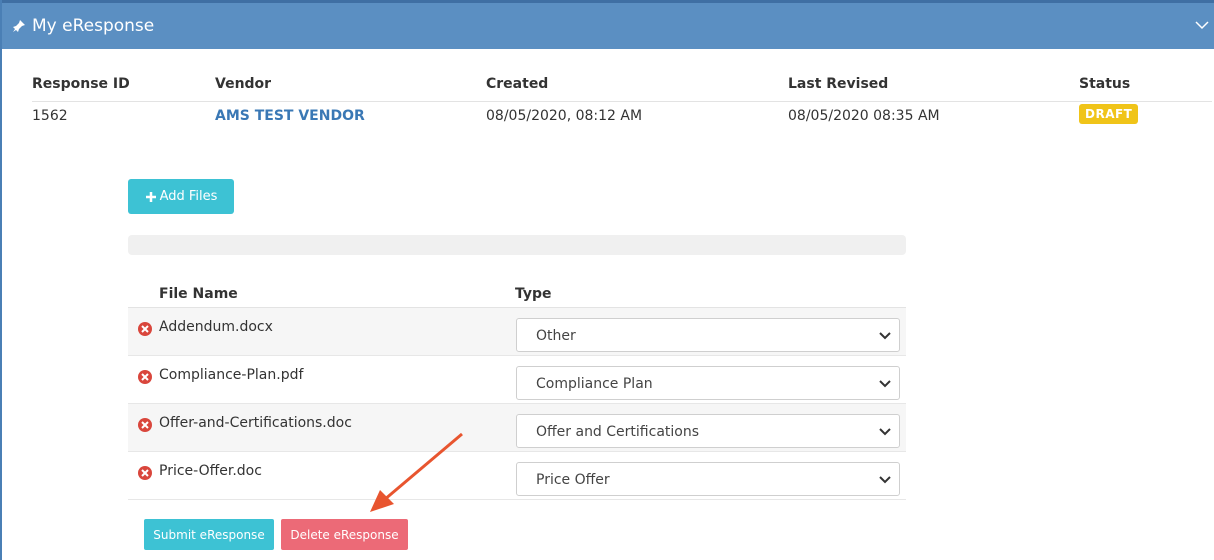  I want to click on vendor-link: AMS TEST VENDOR, so click(290, 116).